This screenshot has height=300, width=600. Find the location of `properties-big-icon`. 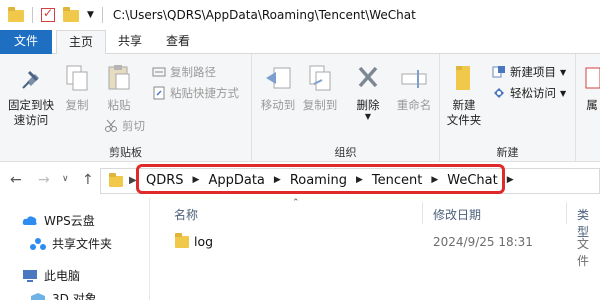

properties-big-icon is located at coordinates (592, 78).